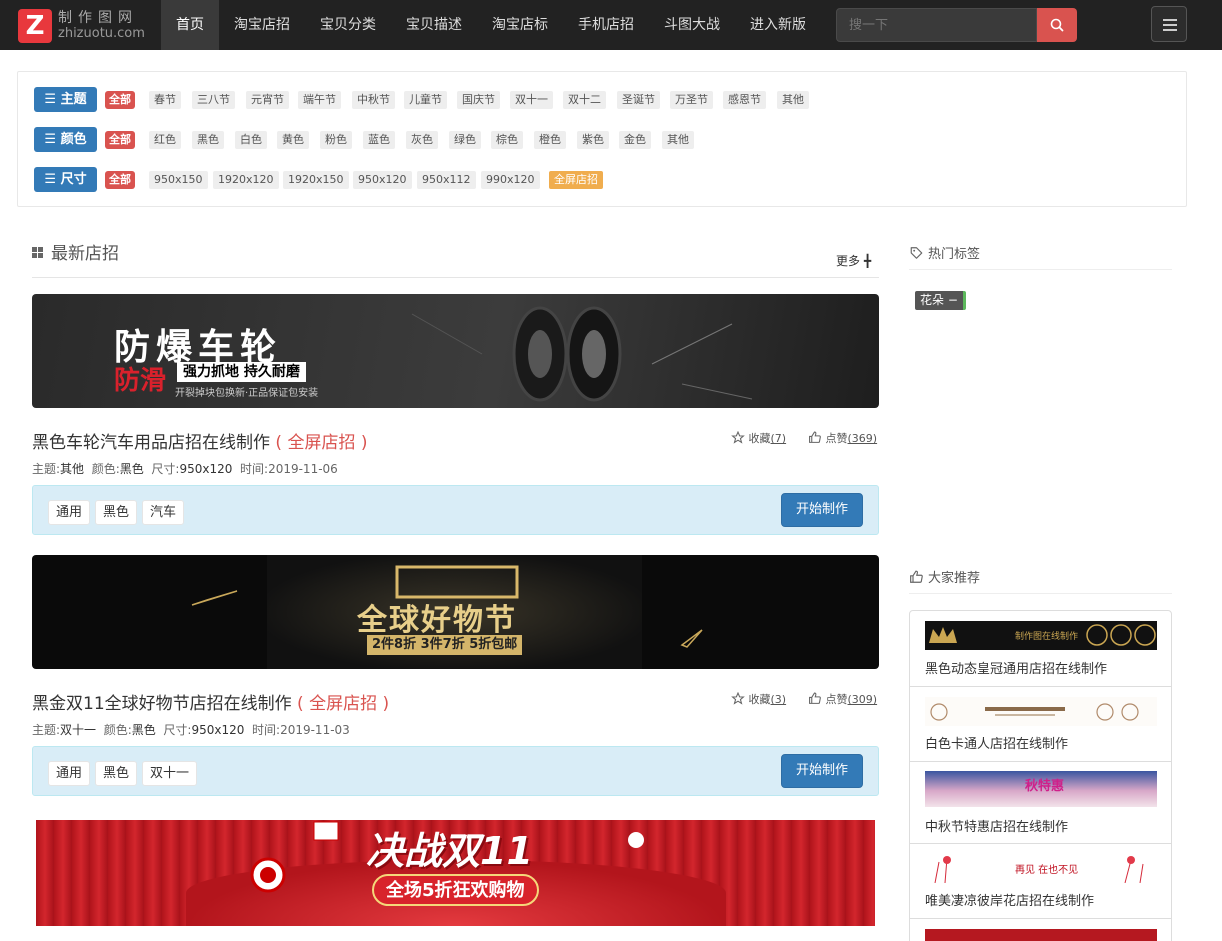  What do you see at coordinates (510, 180) in the screenshot?
I see `filter-tag: 990x120` at bounding box center [510, 180].